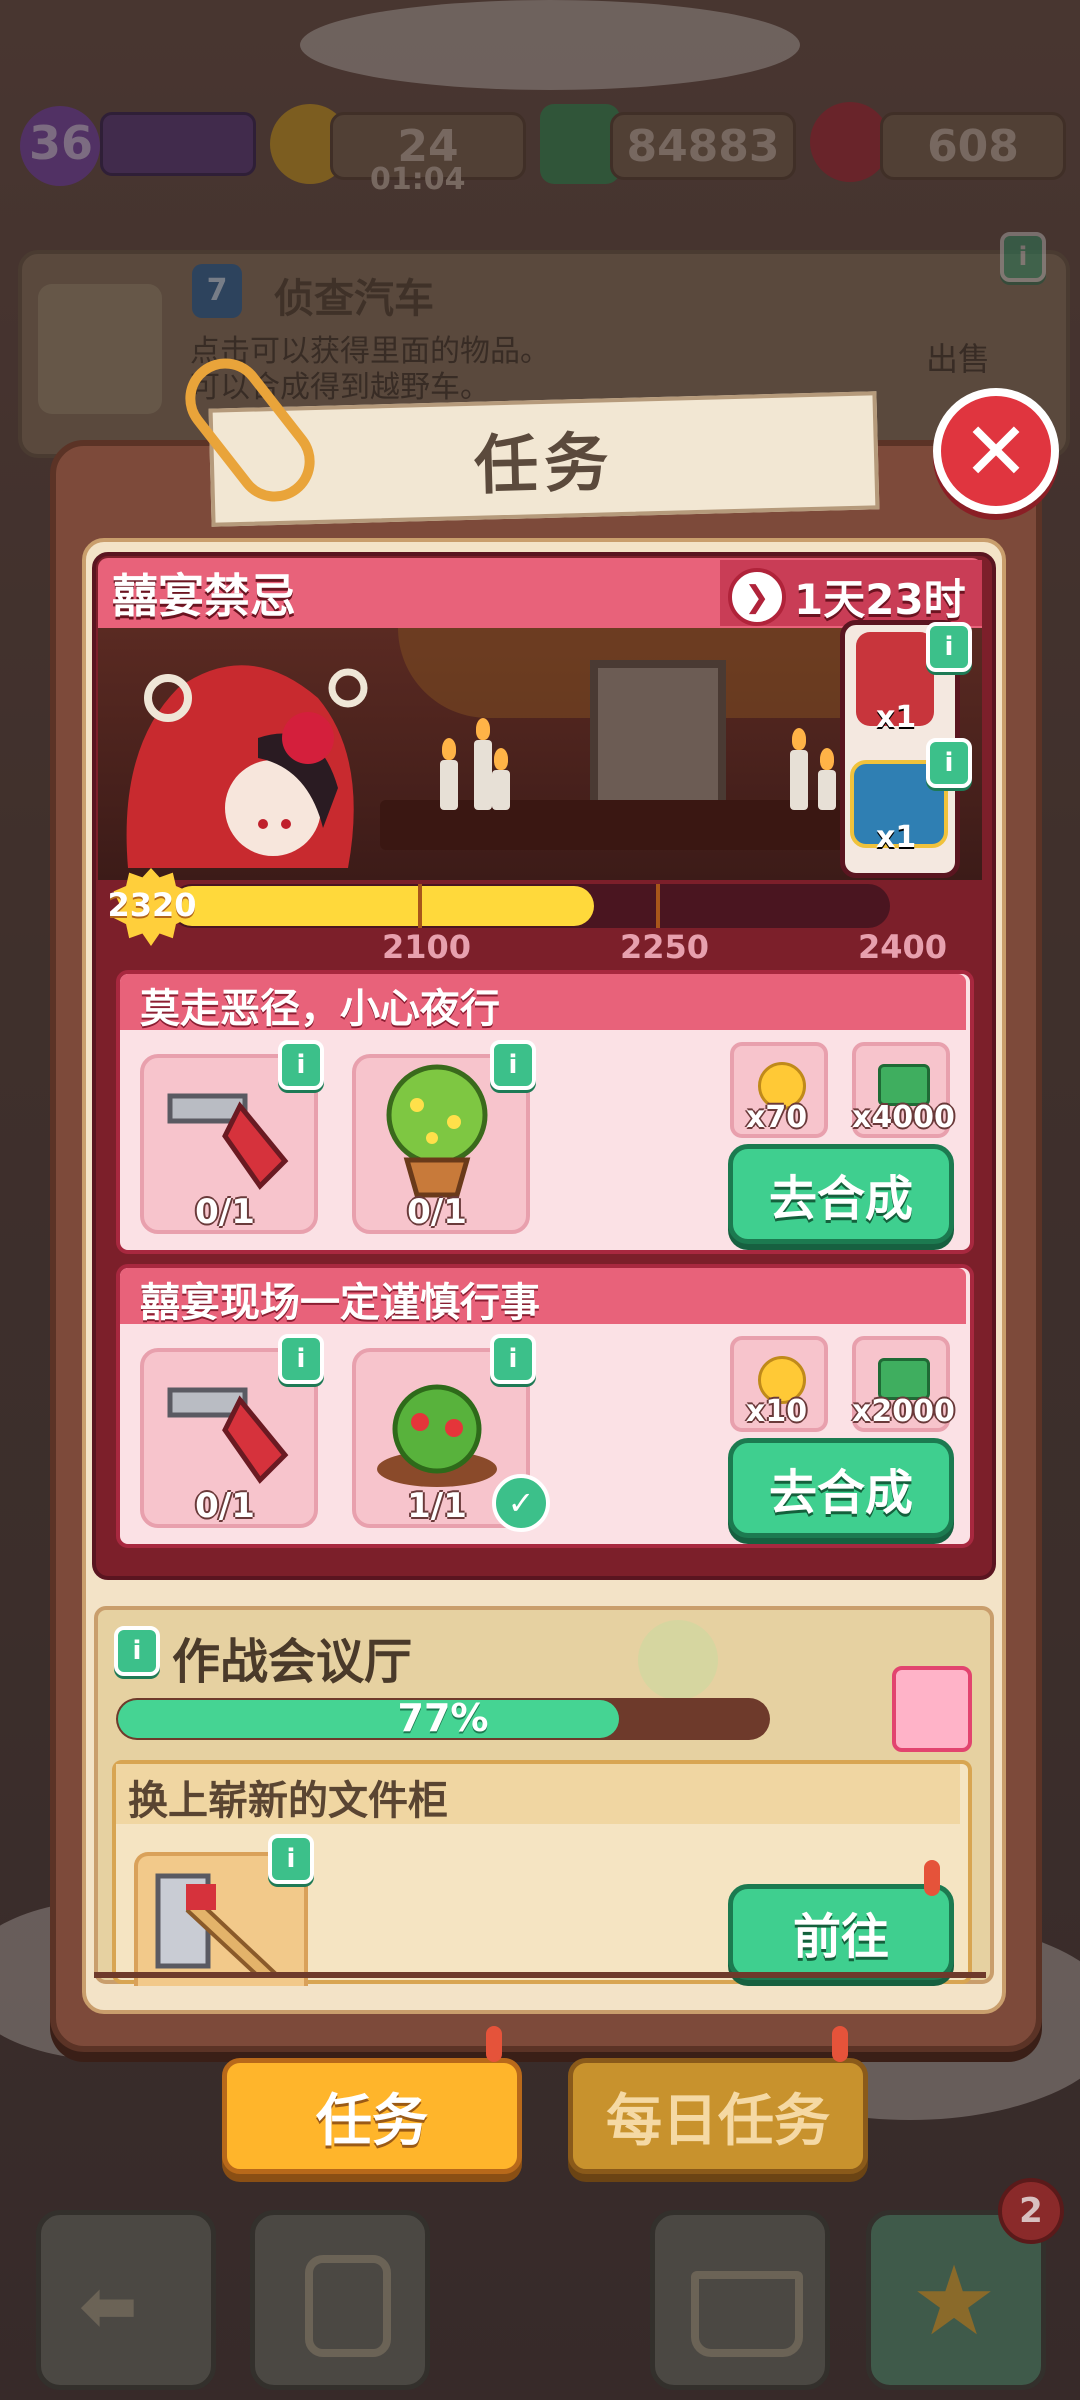 The width and height of the screenshot is (1080, 2400). Describe the element at coordinates (841, 1932) in the screenshot. I see `go-button: 前往` at that location.